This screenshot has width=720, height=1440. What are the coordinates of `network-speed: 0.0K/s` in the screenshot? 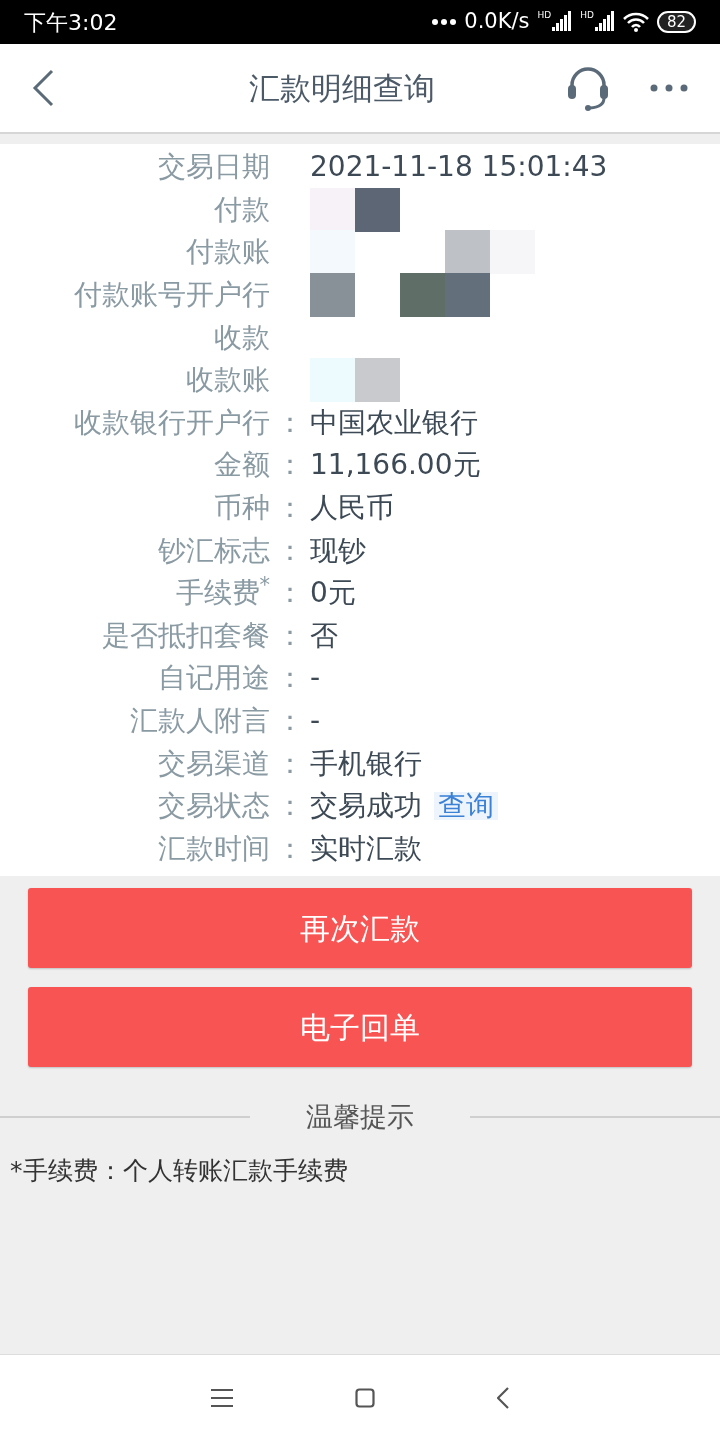 It's located at (497, 22).